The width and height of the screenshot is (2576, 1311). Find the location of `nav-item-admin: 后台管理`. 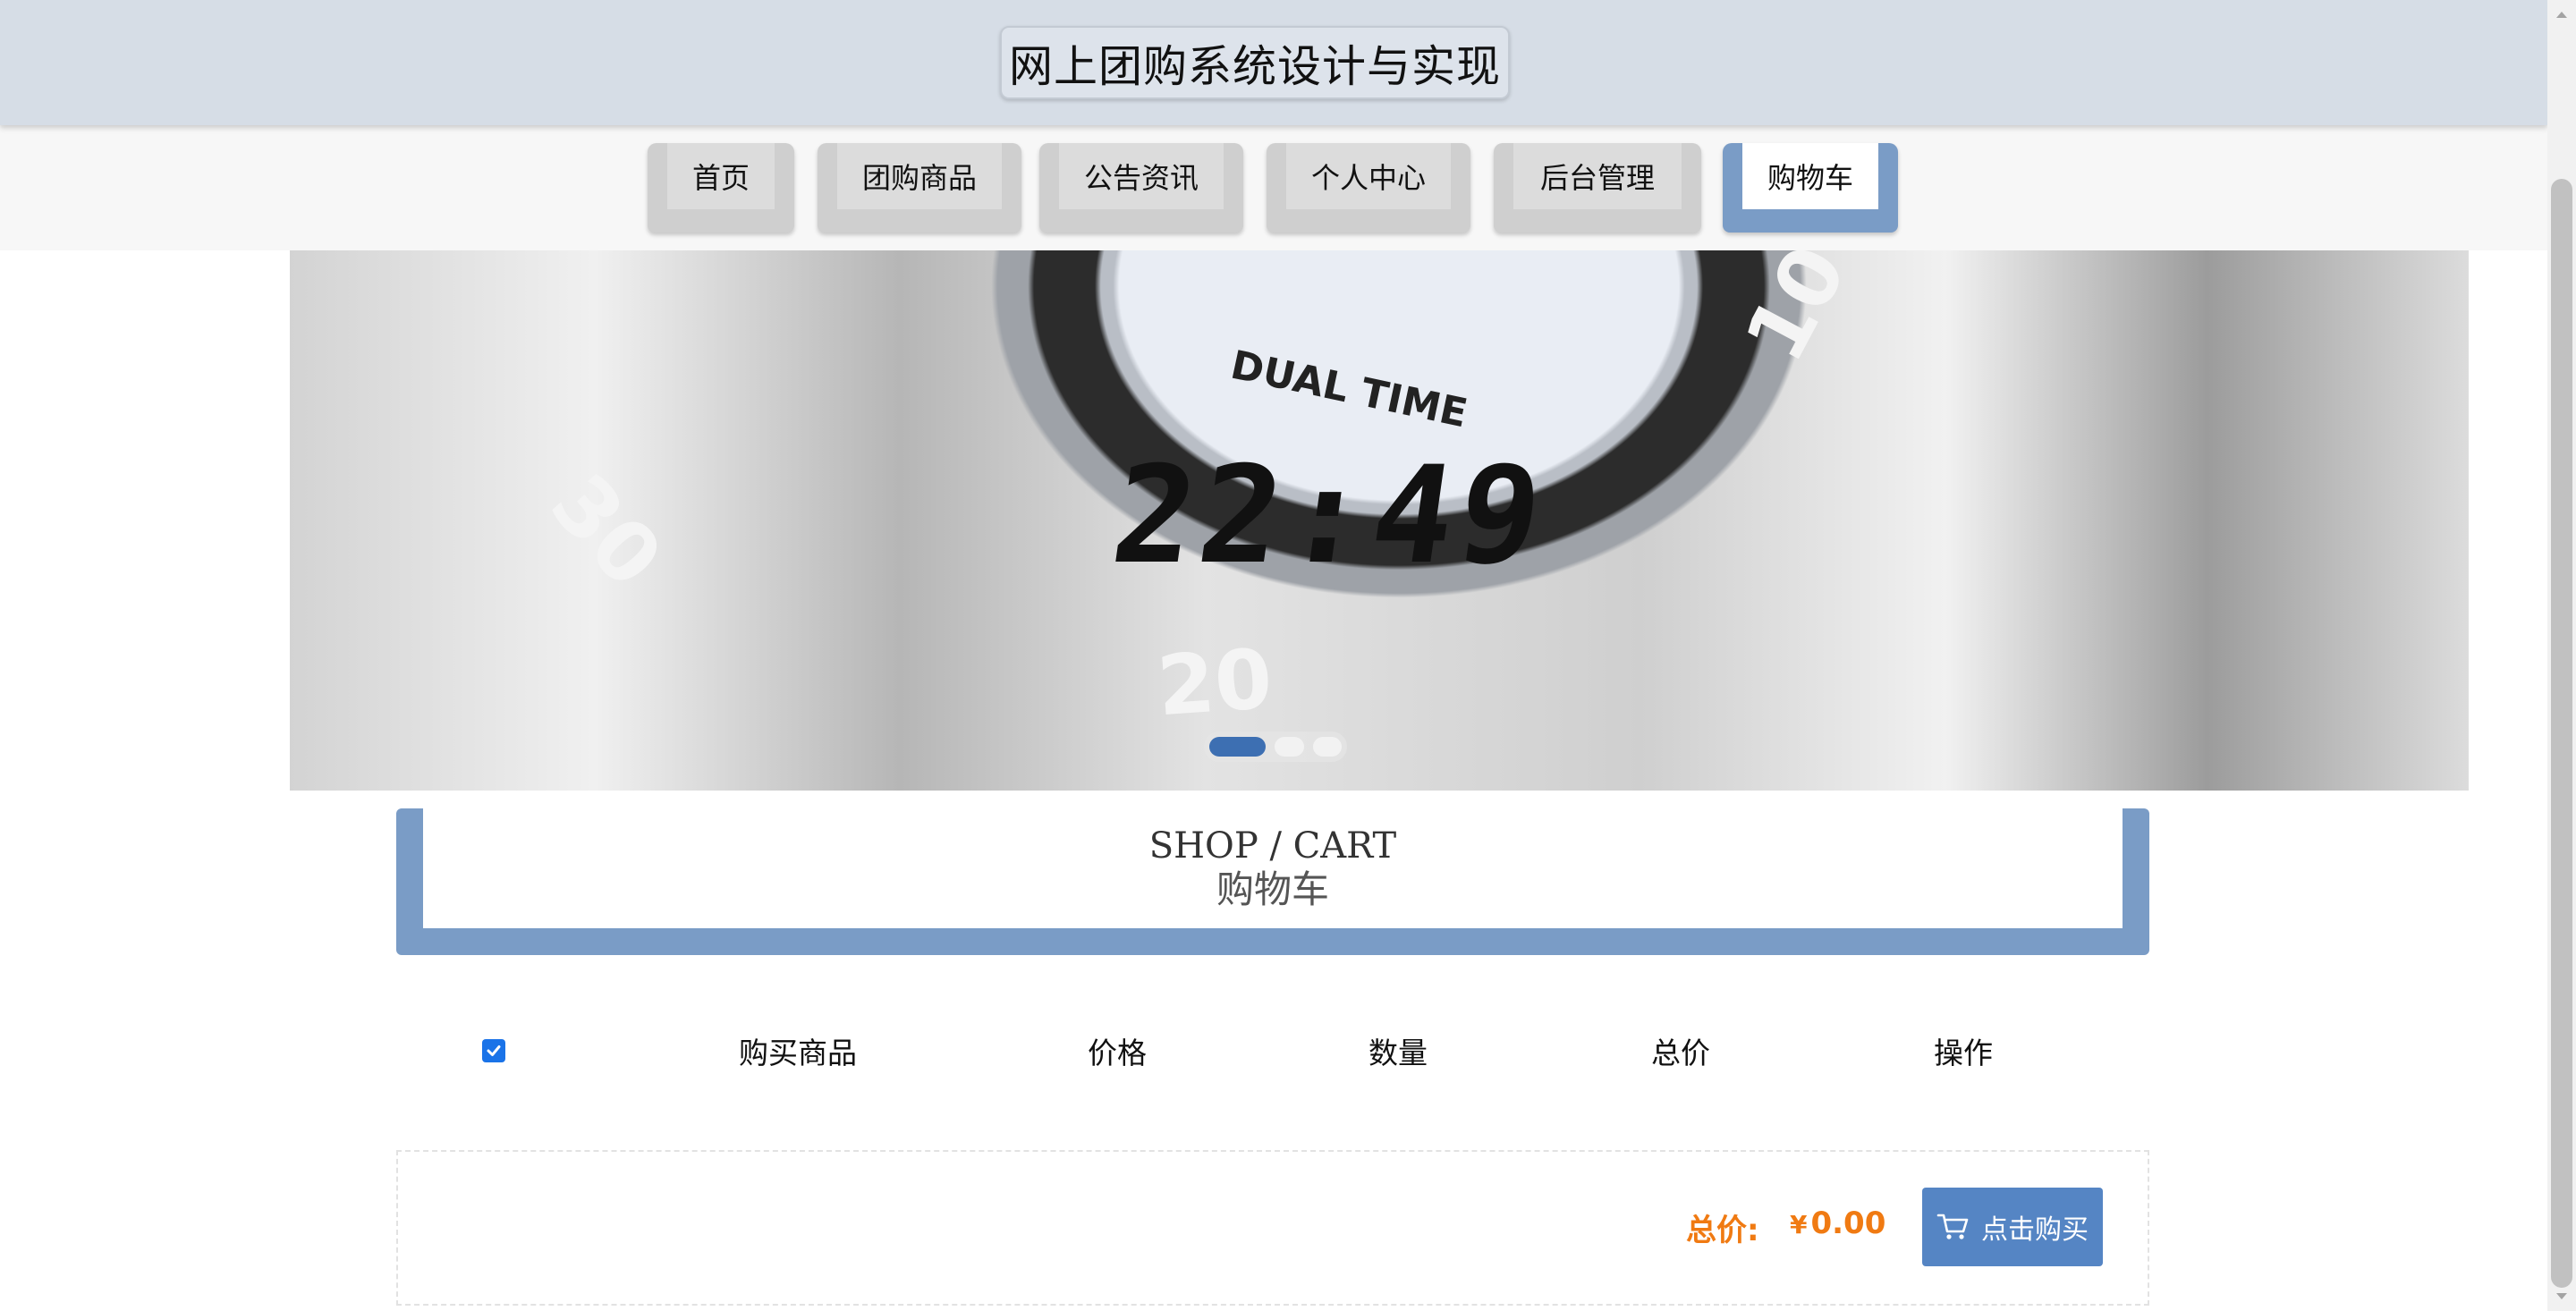

nav-item-admin: 后台管理 is located at coordinates (1597, 188).